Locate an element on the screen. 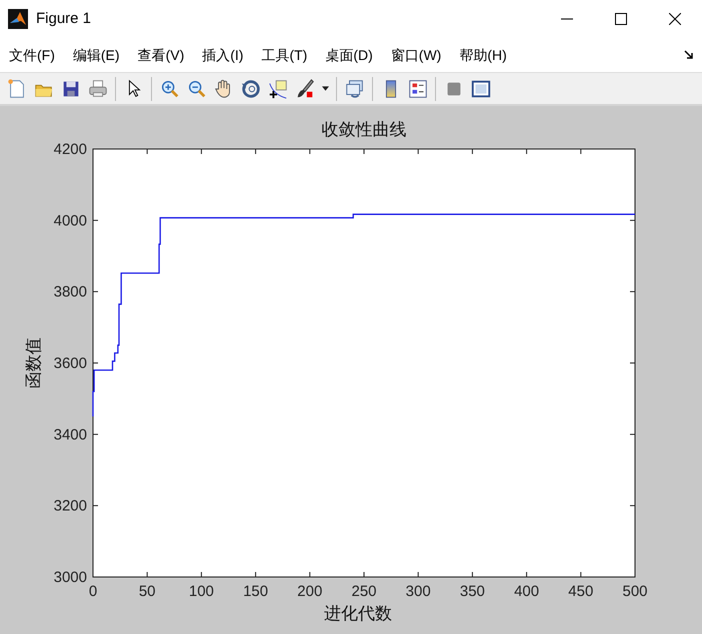 Image resolution: width=702 pixels, height=634 pixels. x-tick-label: 250 is located at coordinates (364, 591).